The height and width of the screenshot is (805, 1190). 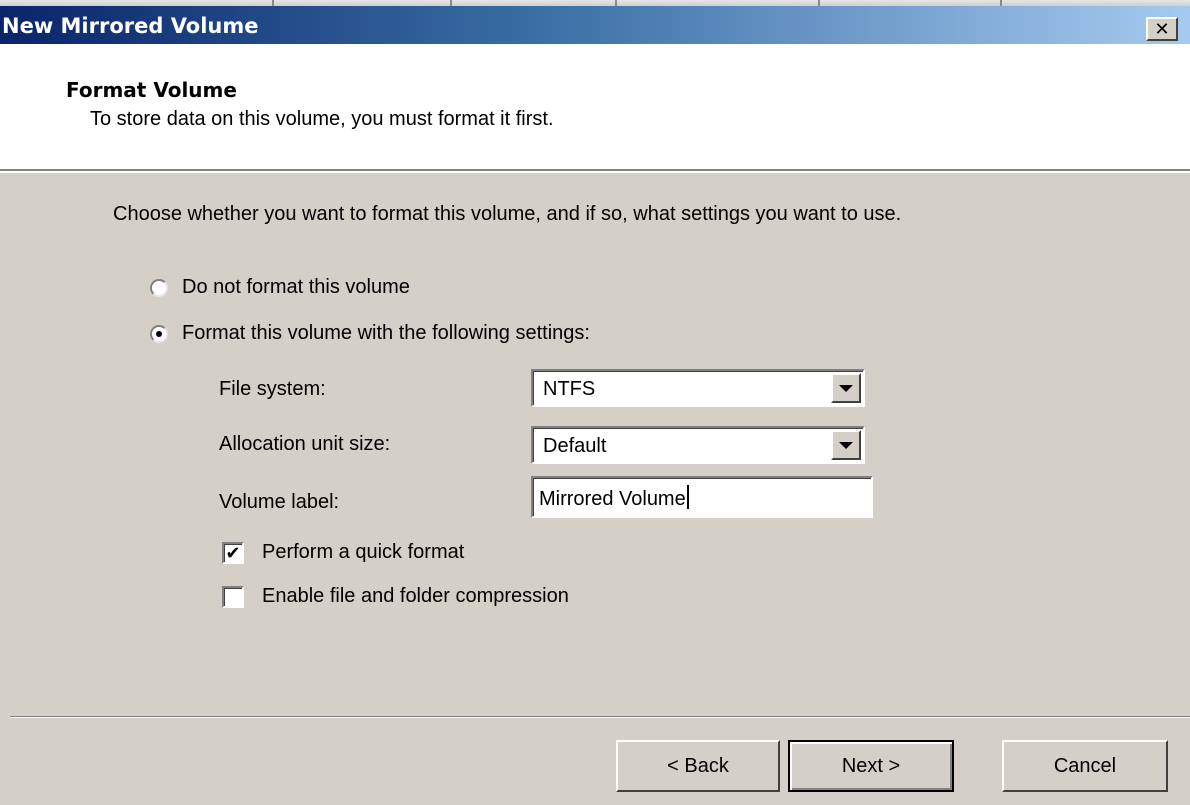 What do you see at coordinates (296, 287) in the screenshot?
I see `radio-label-do-not-format: Do not format this volume` at bounding box center [296, 287].